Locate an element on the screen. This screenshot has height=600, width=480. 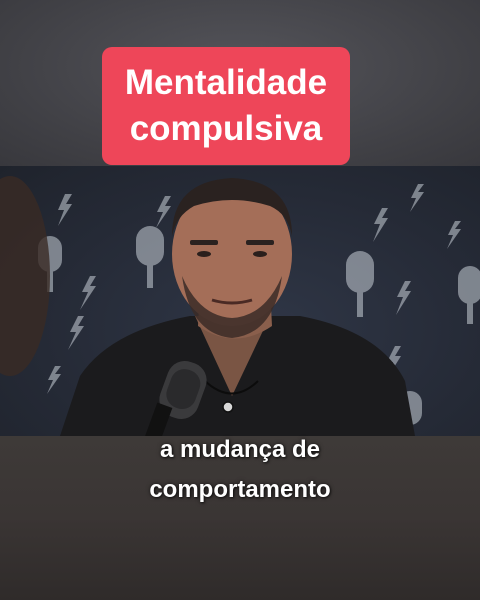
right-eye is located at coordinates (260, 254).